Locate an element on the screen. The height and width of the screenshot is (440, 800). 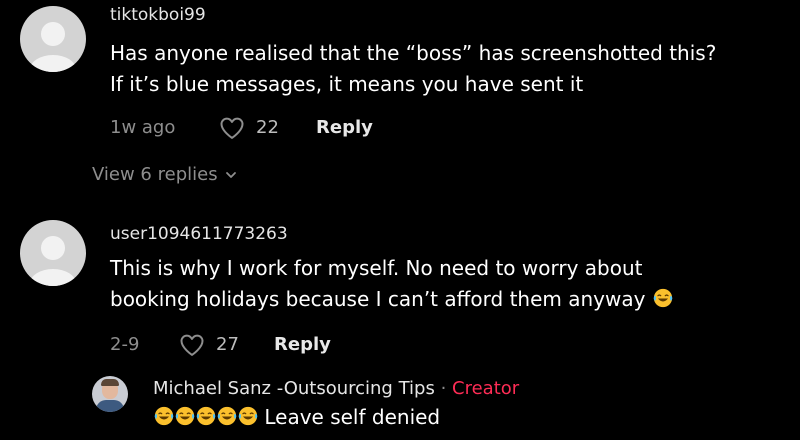
chevron-down-icon is located at coordinates (230, 175).